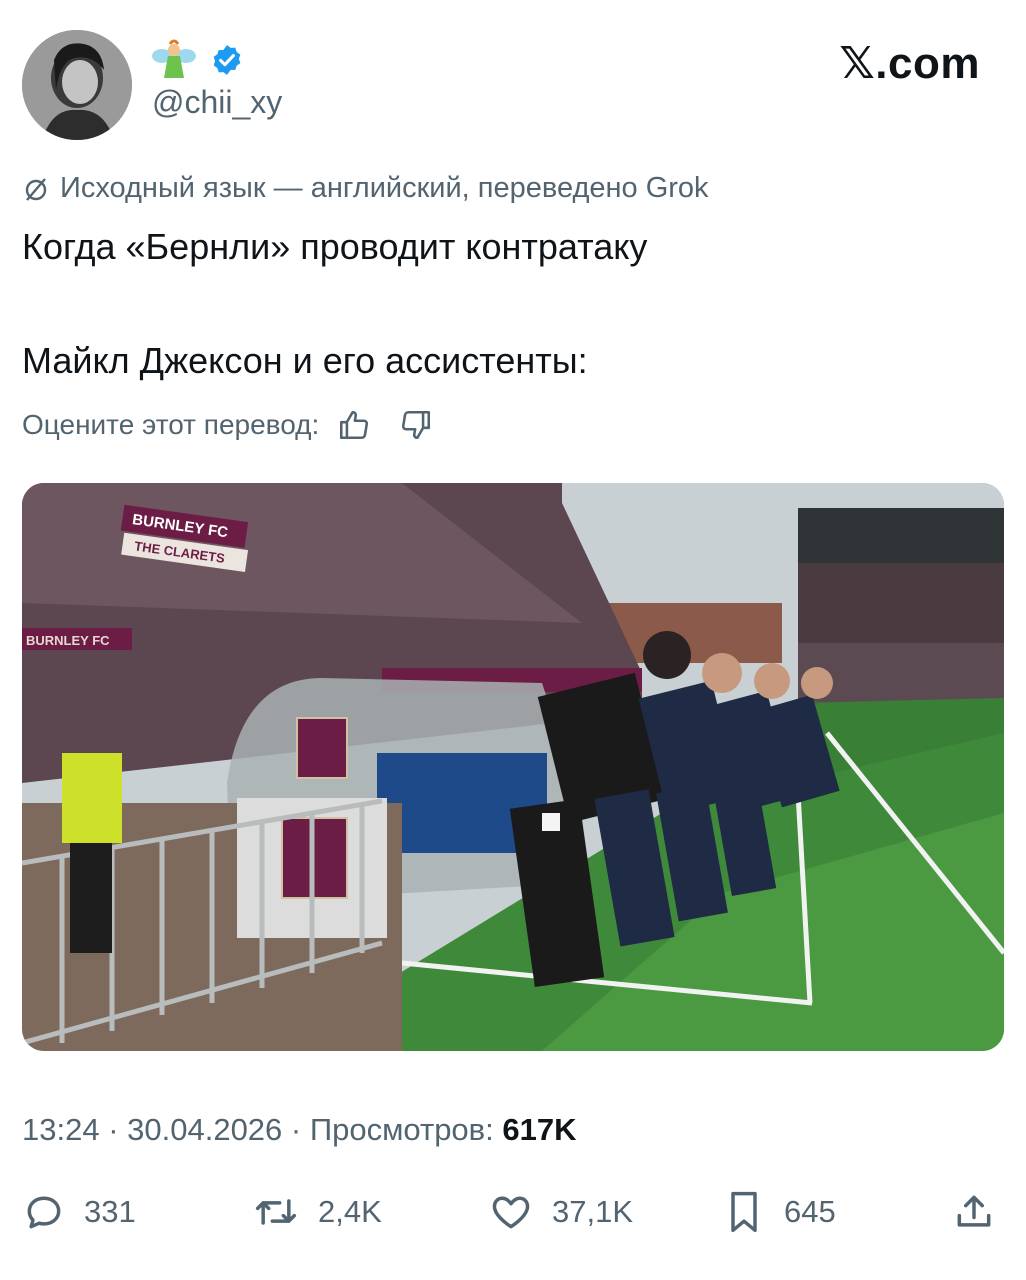 This screenshot has height=1280, width=1026. Describe the element at coordinates (335, 246) in the screenshot. I see `tweet-text-line-1: Когда «Бернли» проводит контратаку` at that location.